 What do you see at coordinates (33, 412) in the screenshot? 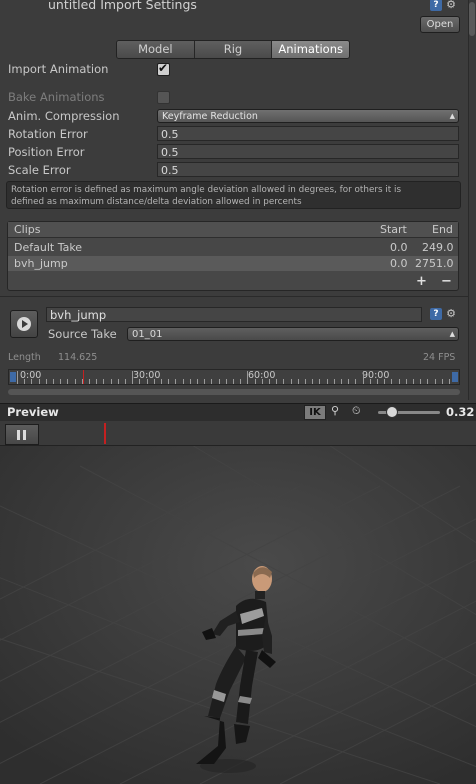
I see `preview-title: Preview` at bounding box center [33, 412].